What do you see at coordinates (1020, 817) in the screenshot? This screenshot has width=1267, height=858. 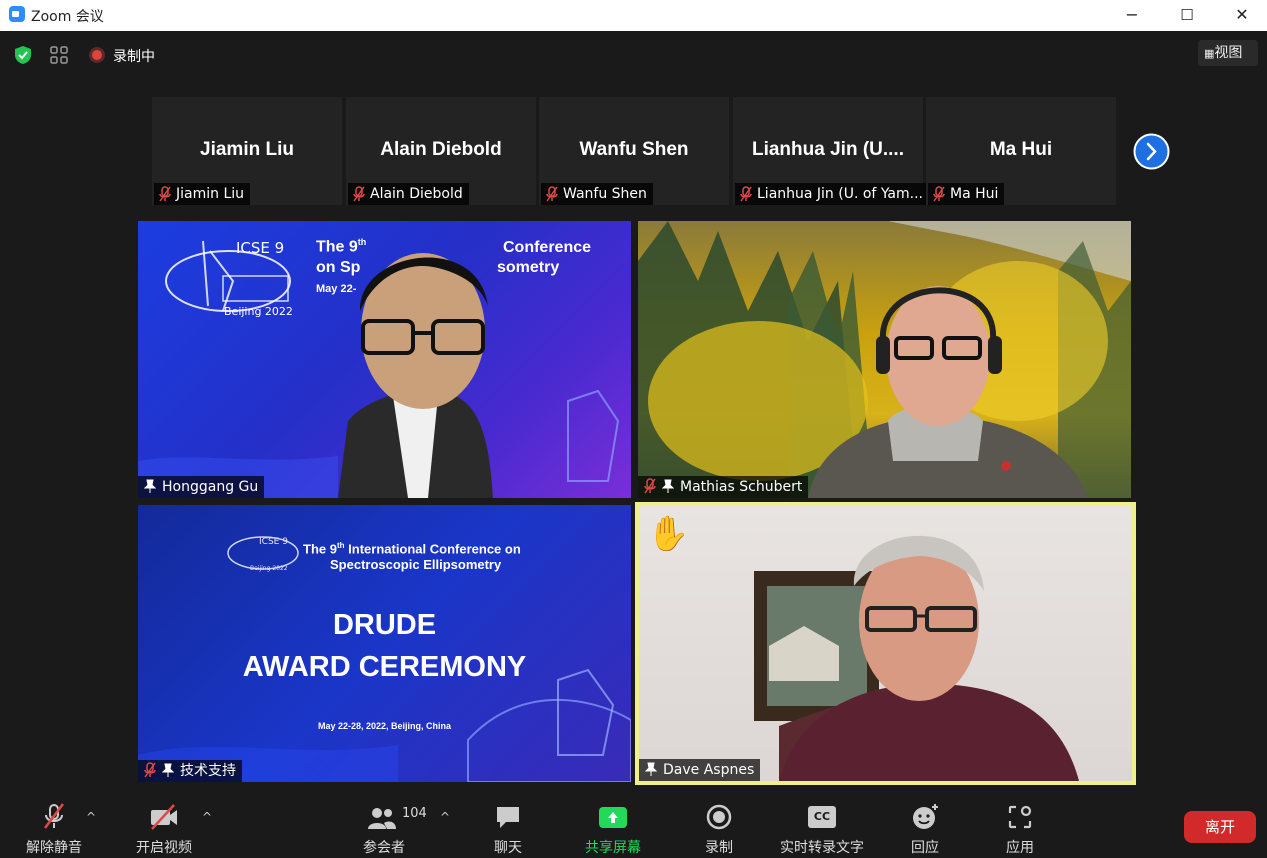 I see `apps-icon` at bounding box center [1020, 817].